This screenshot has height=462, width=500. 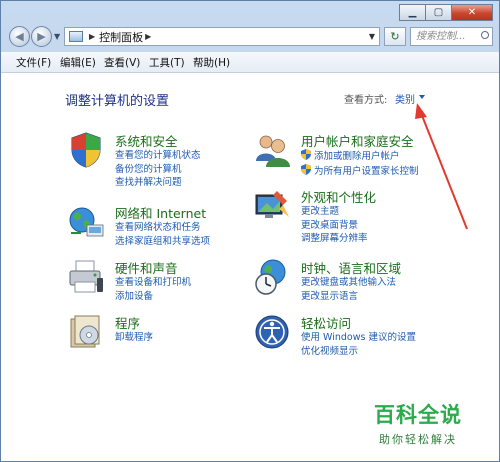 What do you see at coordinates (122, 62) in the screenshot?
I see `menu-view: 查看(V)` at bounding box center [122, 62].